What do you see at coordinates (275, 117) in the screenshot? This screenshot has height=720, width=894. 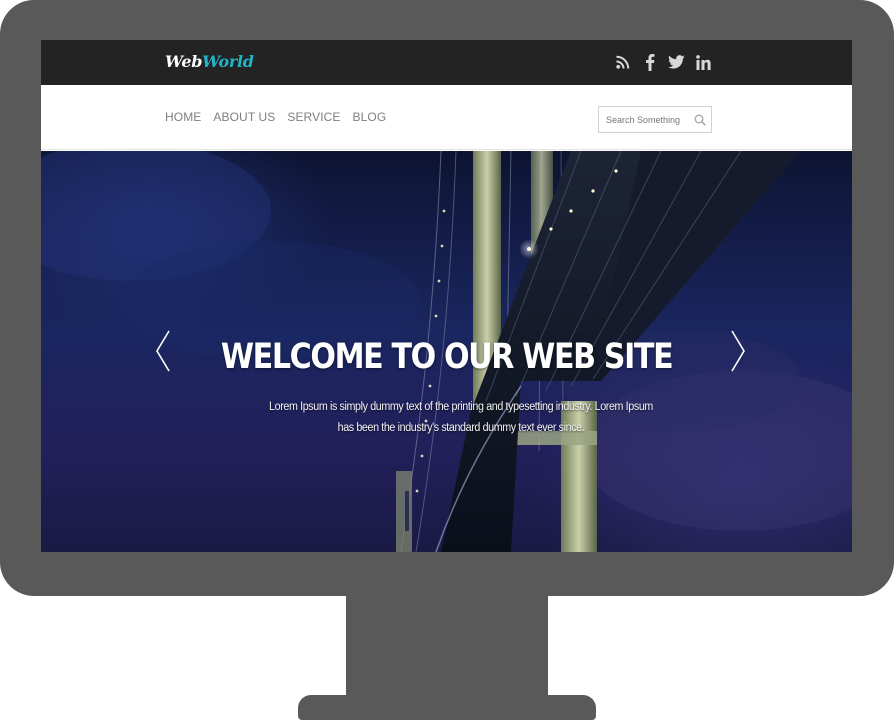 I see `main-nav: HOME ABOUT US SERVICE BLOG` at bounding box center [275, 117].